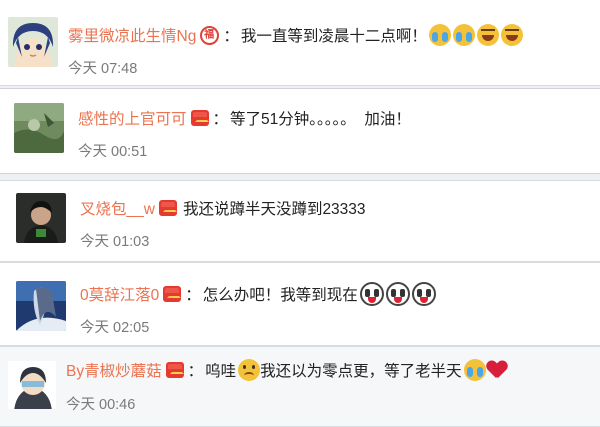 Image resolution: width=600 pixels, height=427 pixels. I want to click on comment-time: 今天 00:51, so click(113, 152).